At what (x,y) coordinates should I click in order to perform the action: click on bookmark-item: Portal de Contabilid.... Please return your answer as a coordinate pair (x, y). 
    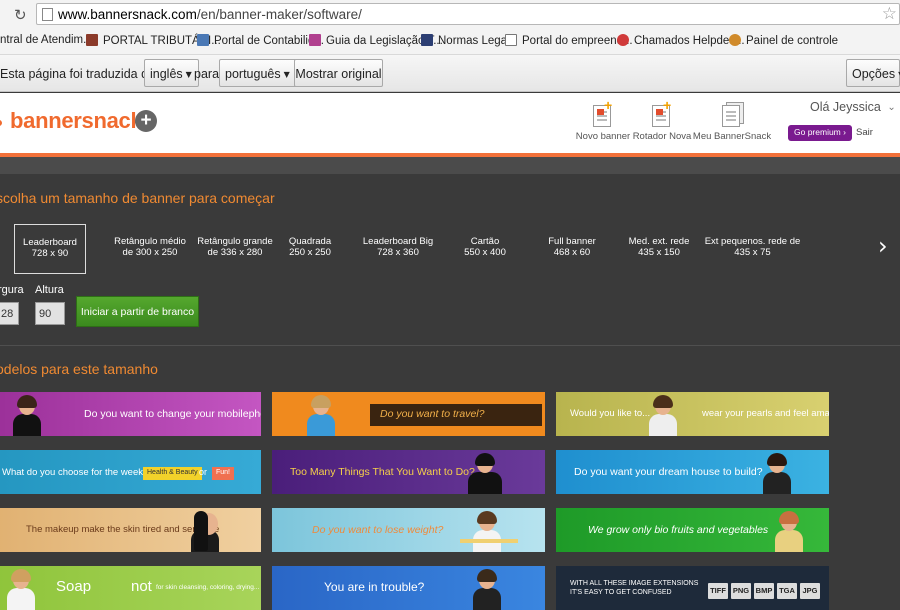
    Looking at the image, I should click on (260, 40).